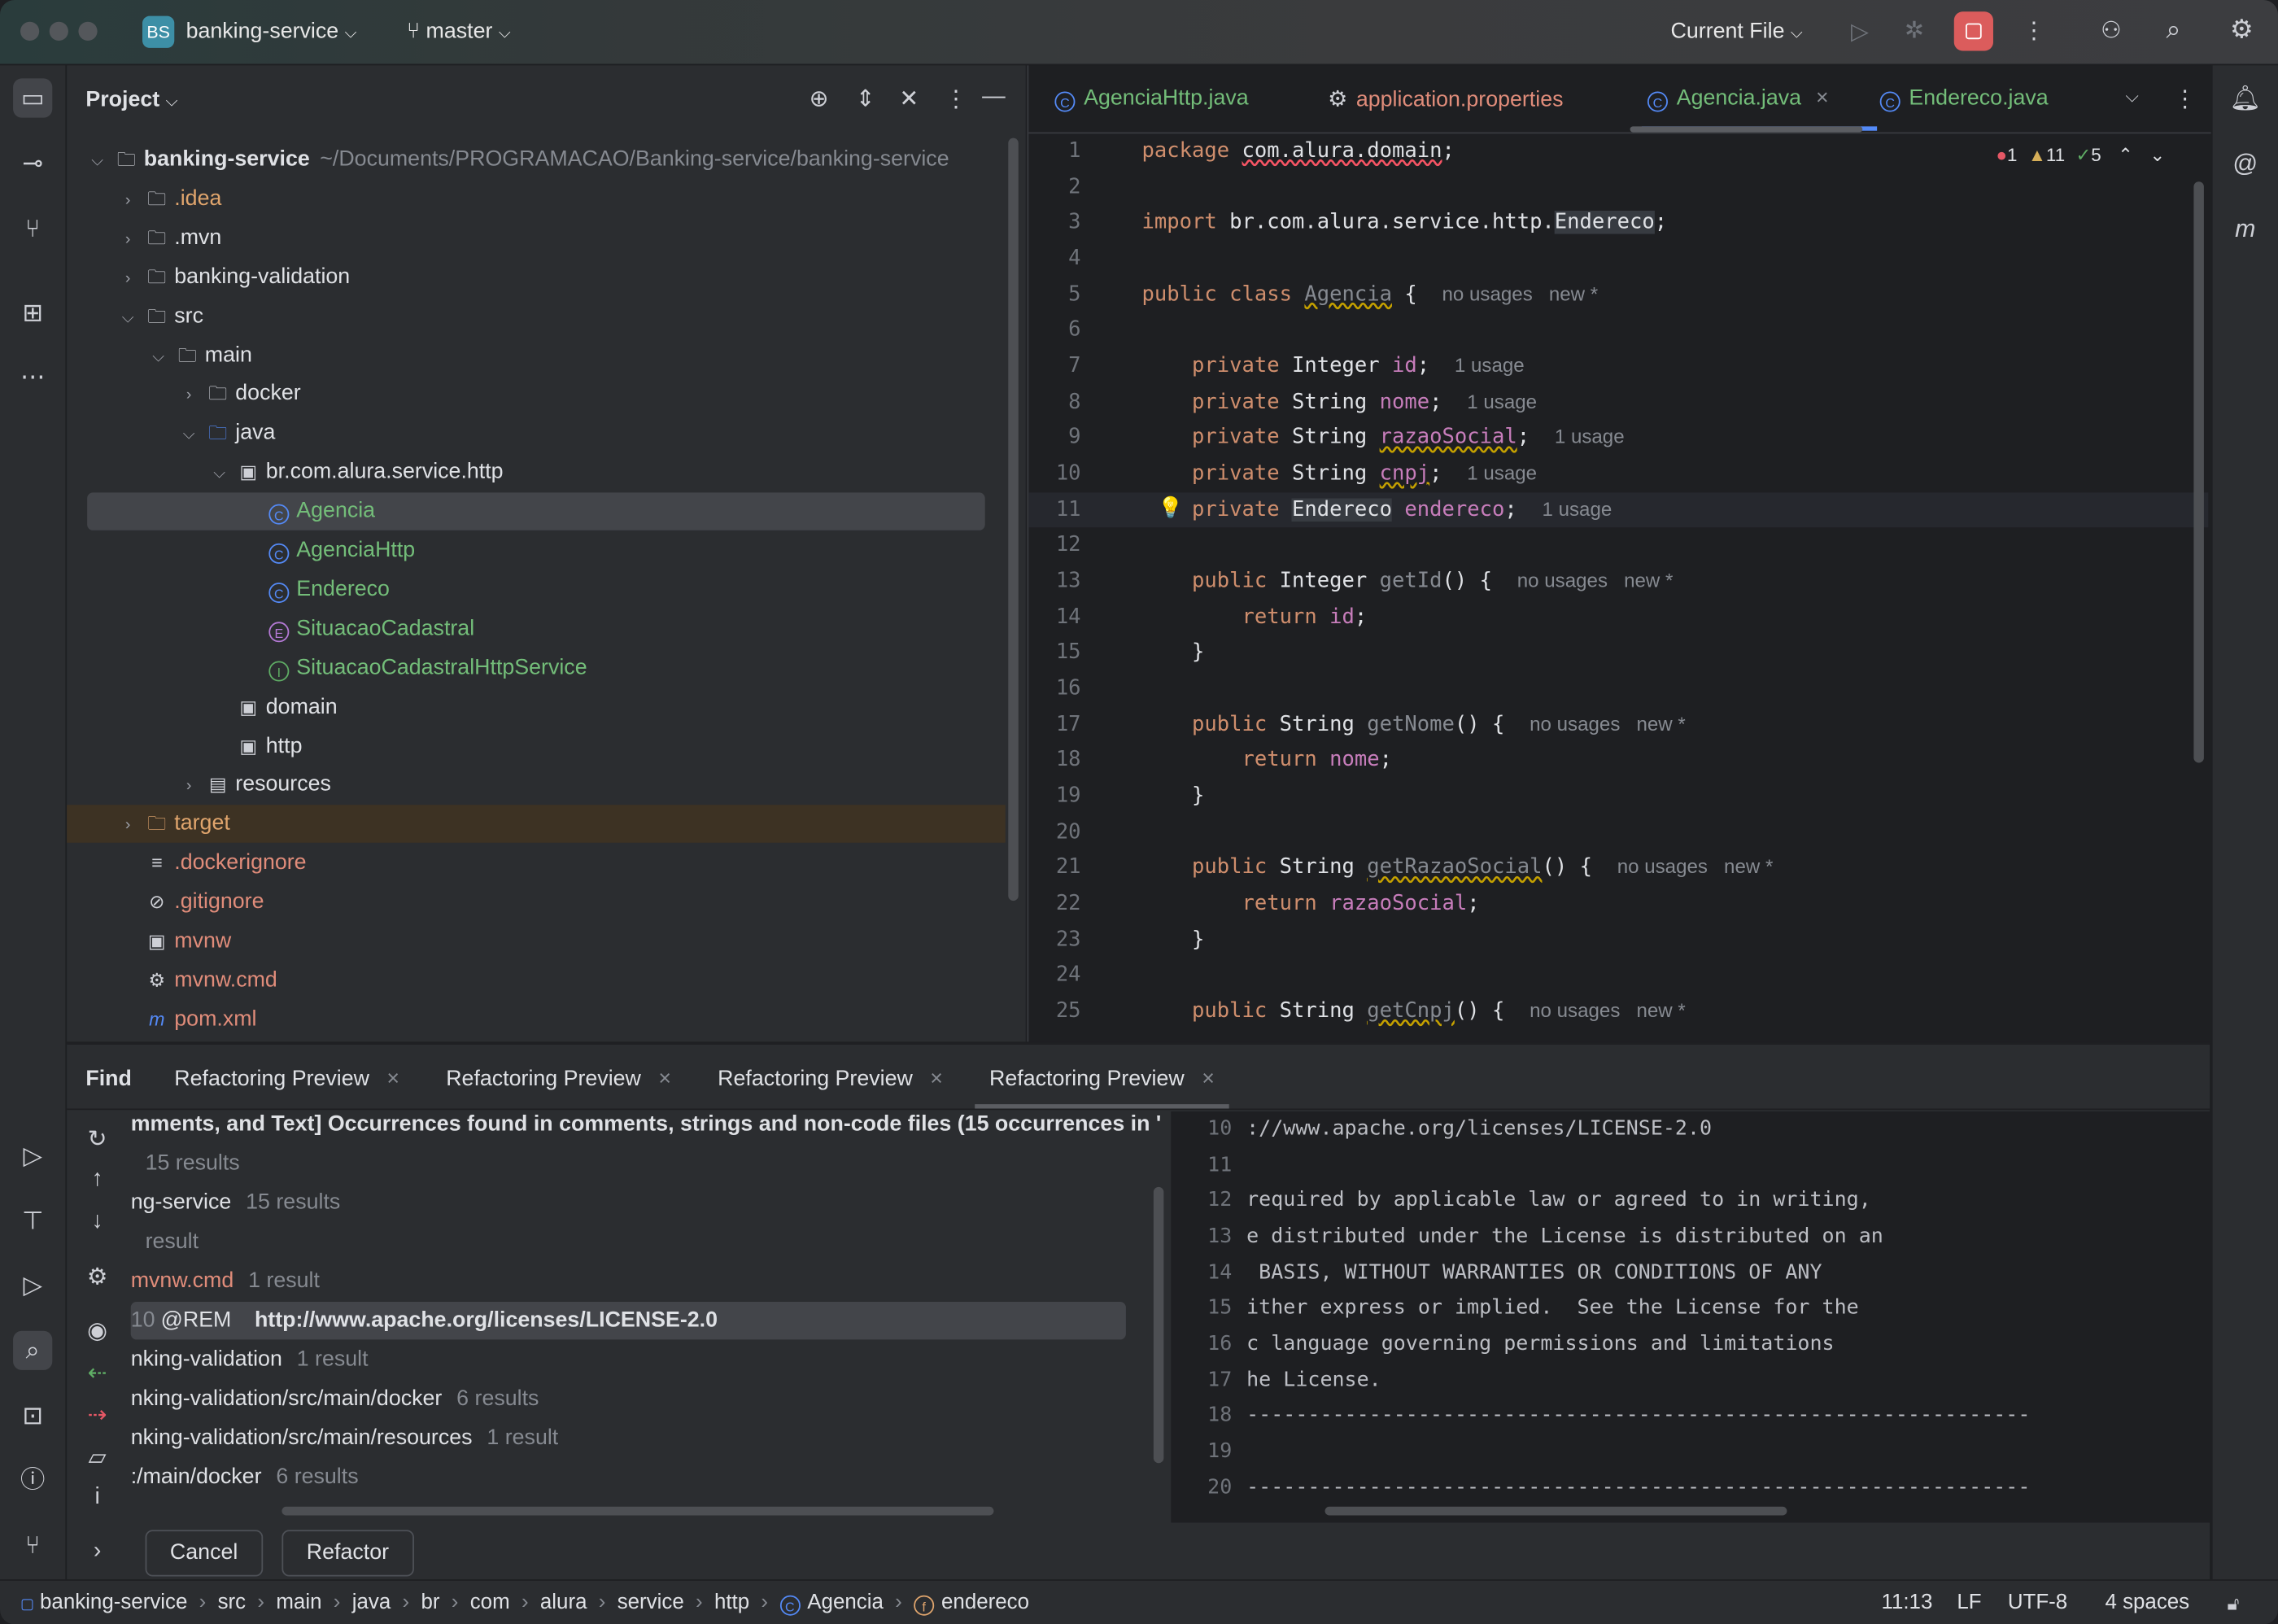 The image size is (2278, 1624). I want to click on code-line: 10 private String cnpj; 1 usage, so click(1618, 474).